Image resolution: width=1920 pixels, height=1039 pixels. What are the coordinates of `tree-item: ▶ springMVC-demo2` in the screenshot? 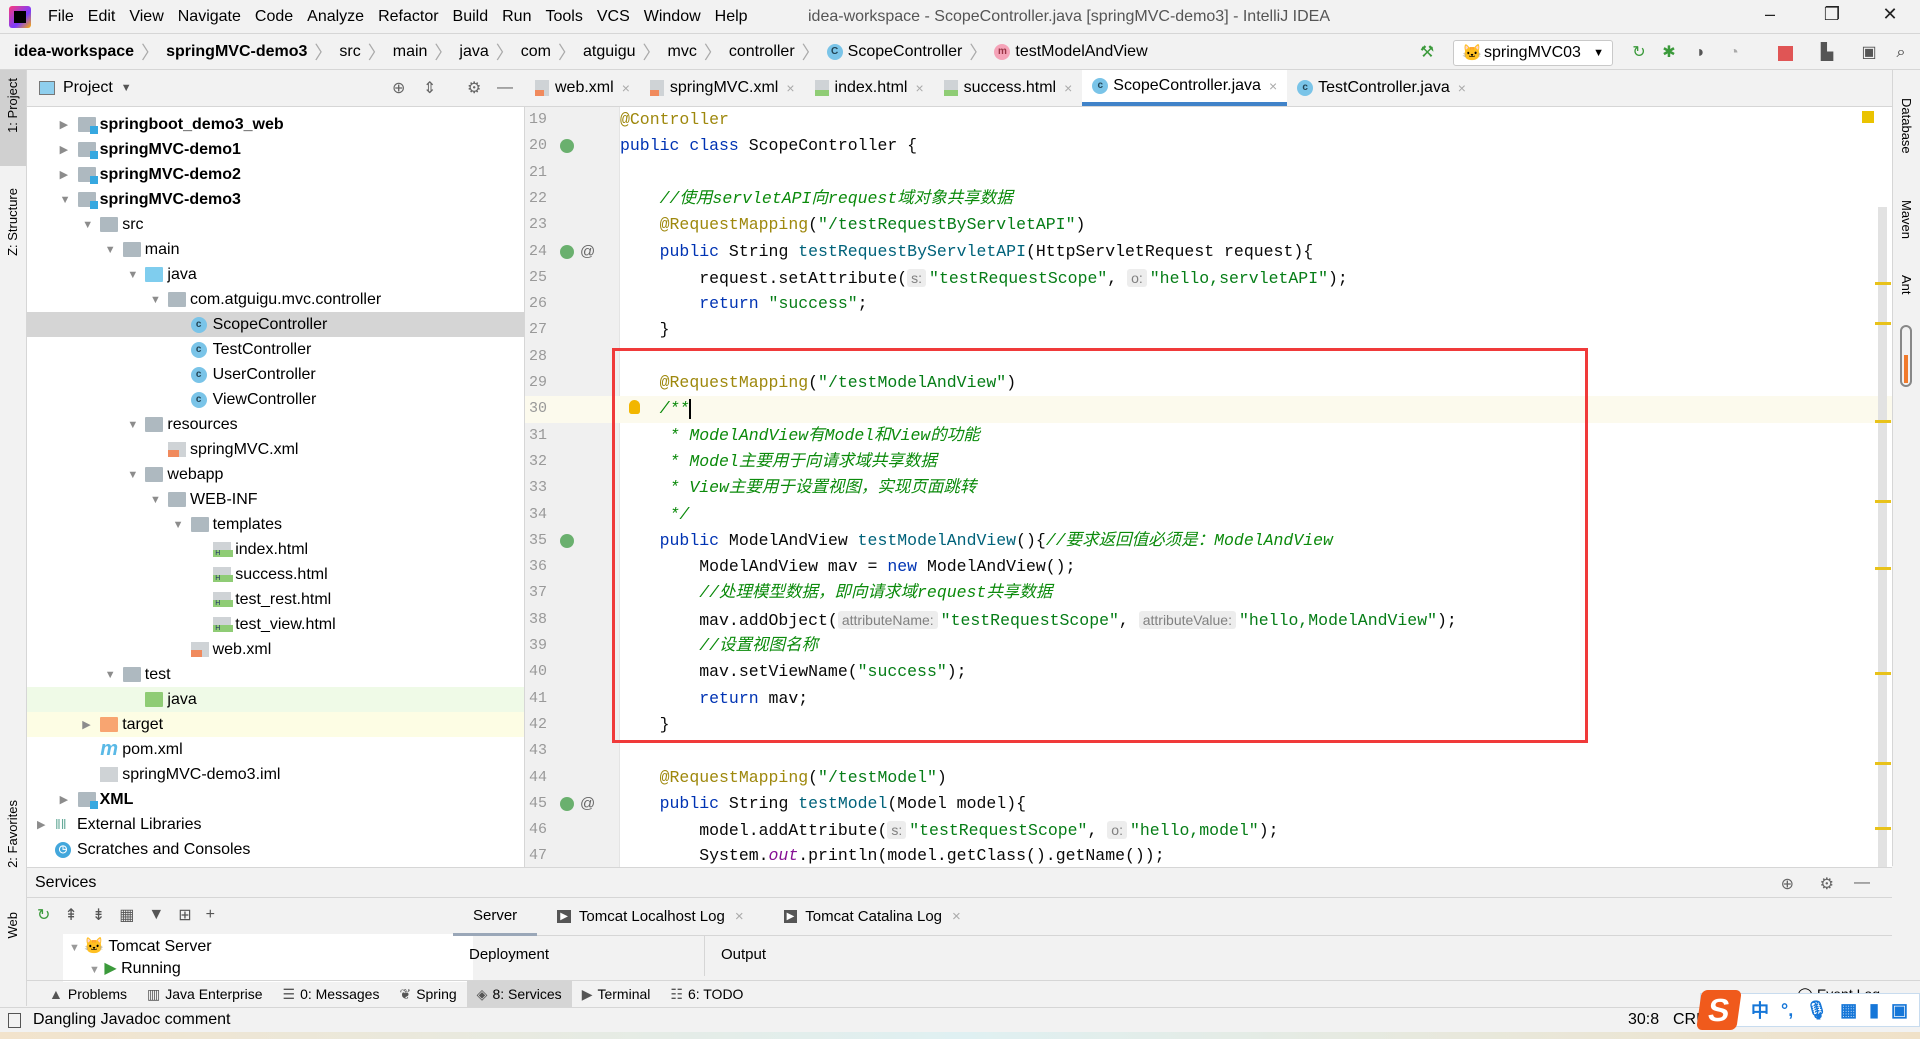 It's located at (275, 174).